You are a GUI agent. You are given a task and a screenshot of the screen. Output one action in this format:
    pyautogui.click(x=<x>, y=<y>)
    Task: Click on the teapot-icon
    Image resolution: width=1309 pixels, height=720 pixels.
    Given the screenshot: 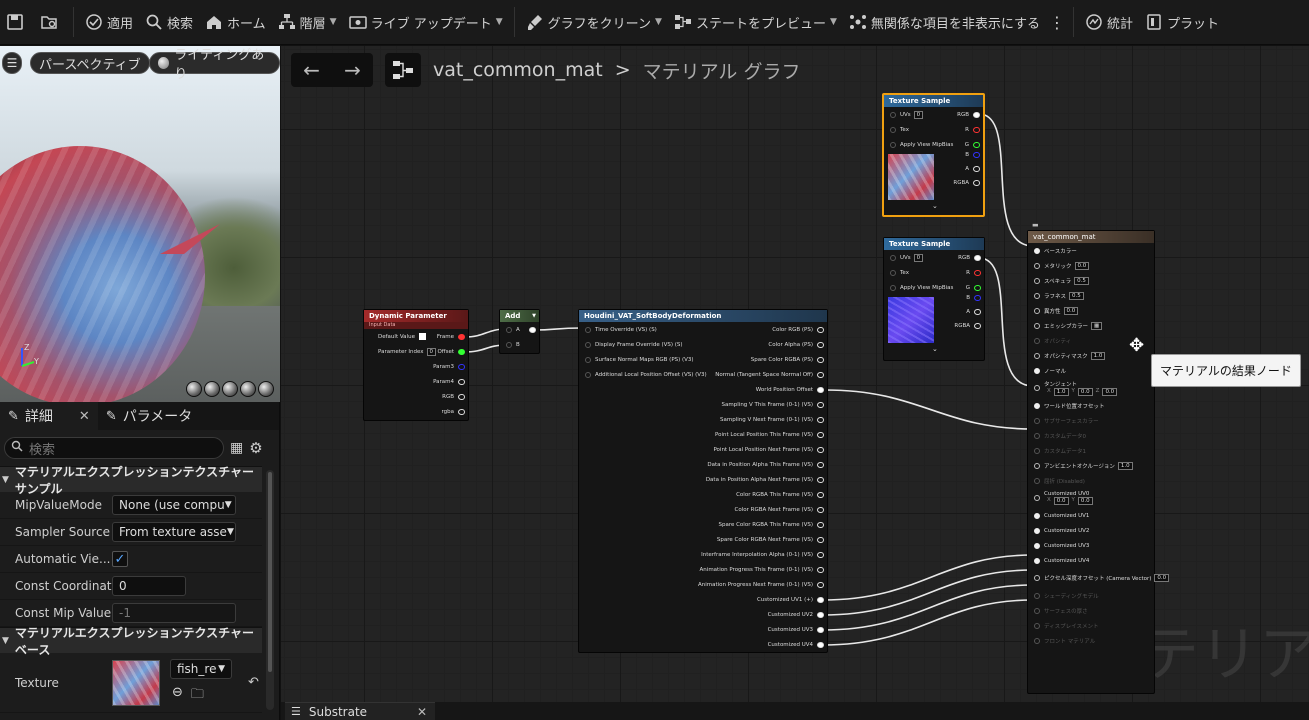 What is the action you would take?
    pyautogui.click(x=266, y=389)
    